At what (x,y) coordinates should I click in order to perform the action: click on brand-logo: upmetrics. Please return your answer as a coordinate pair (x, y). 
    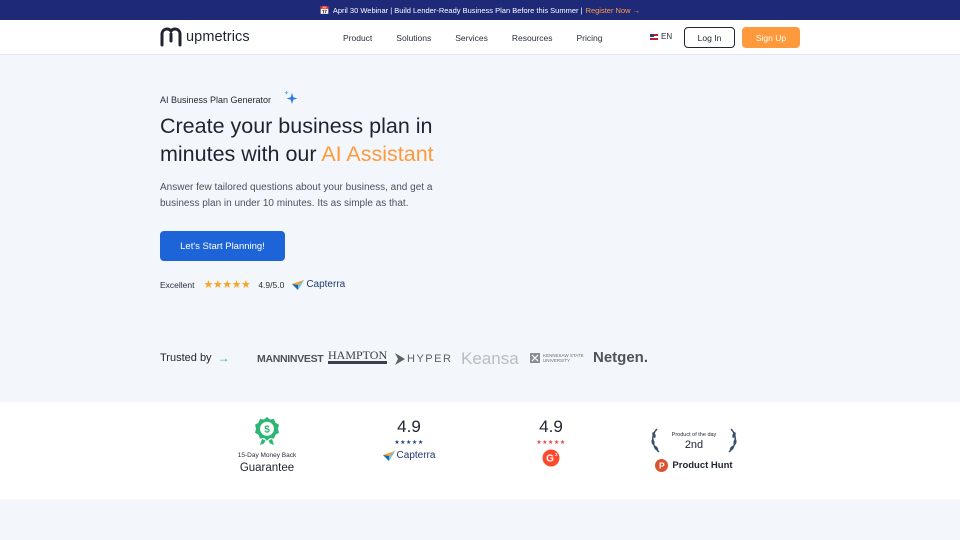
    Looking at the image, I should click on (205, 37).